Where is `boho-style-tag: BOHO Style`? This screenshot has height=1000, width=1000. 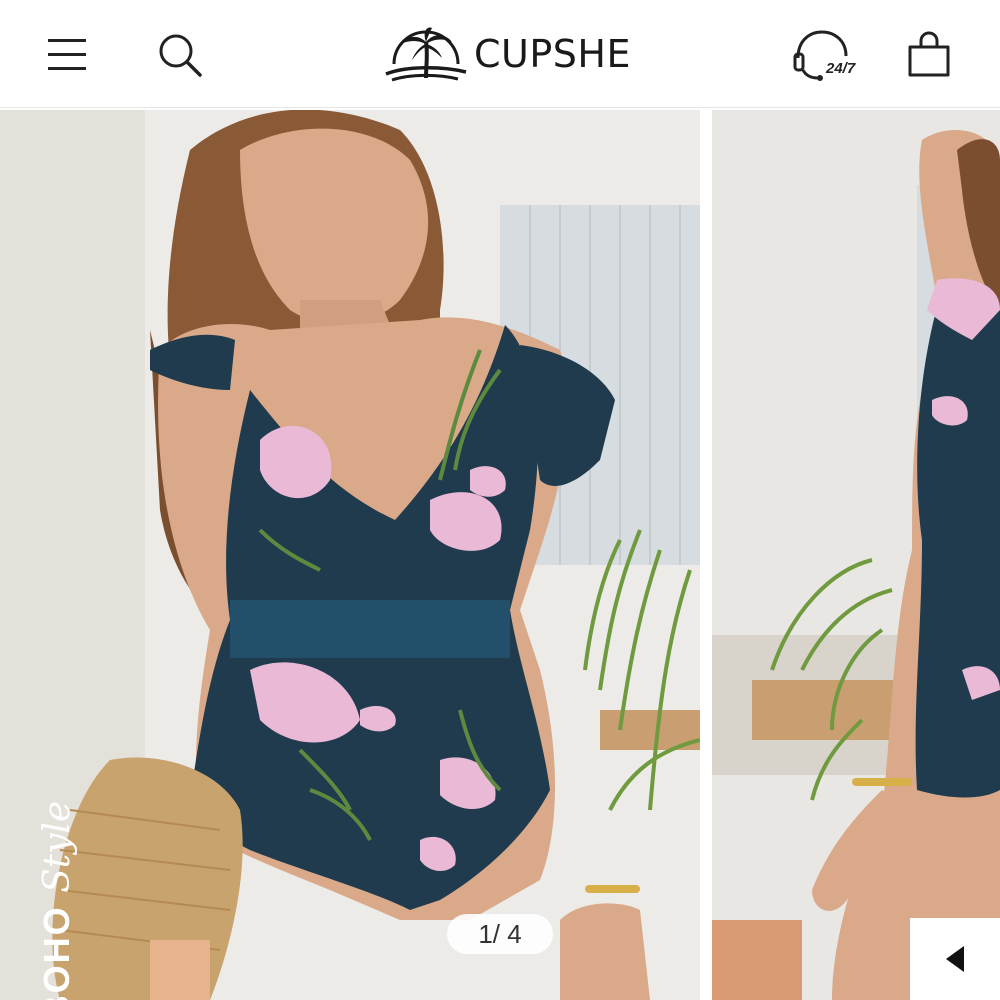 boho-style-tag: BOHO Style is located at coordinates (57, 893).